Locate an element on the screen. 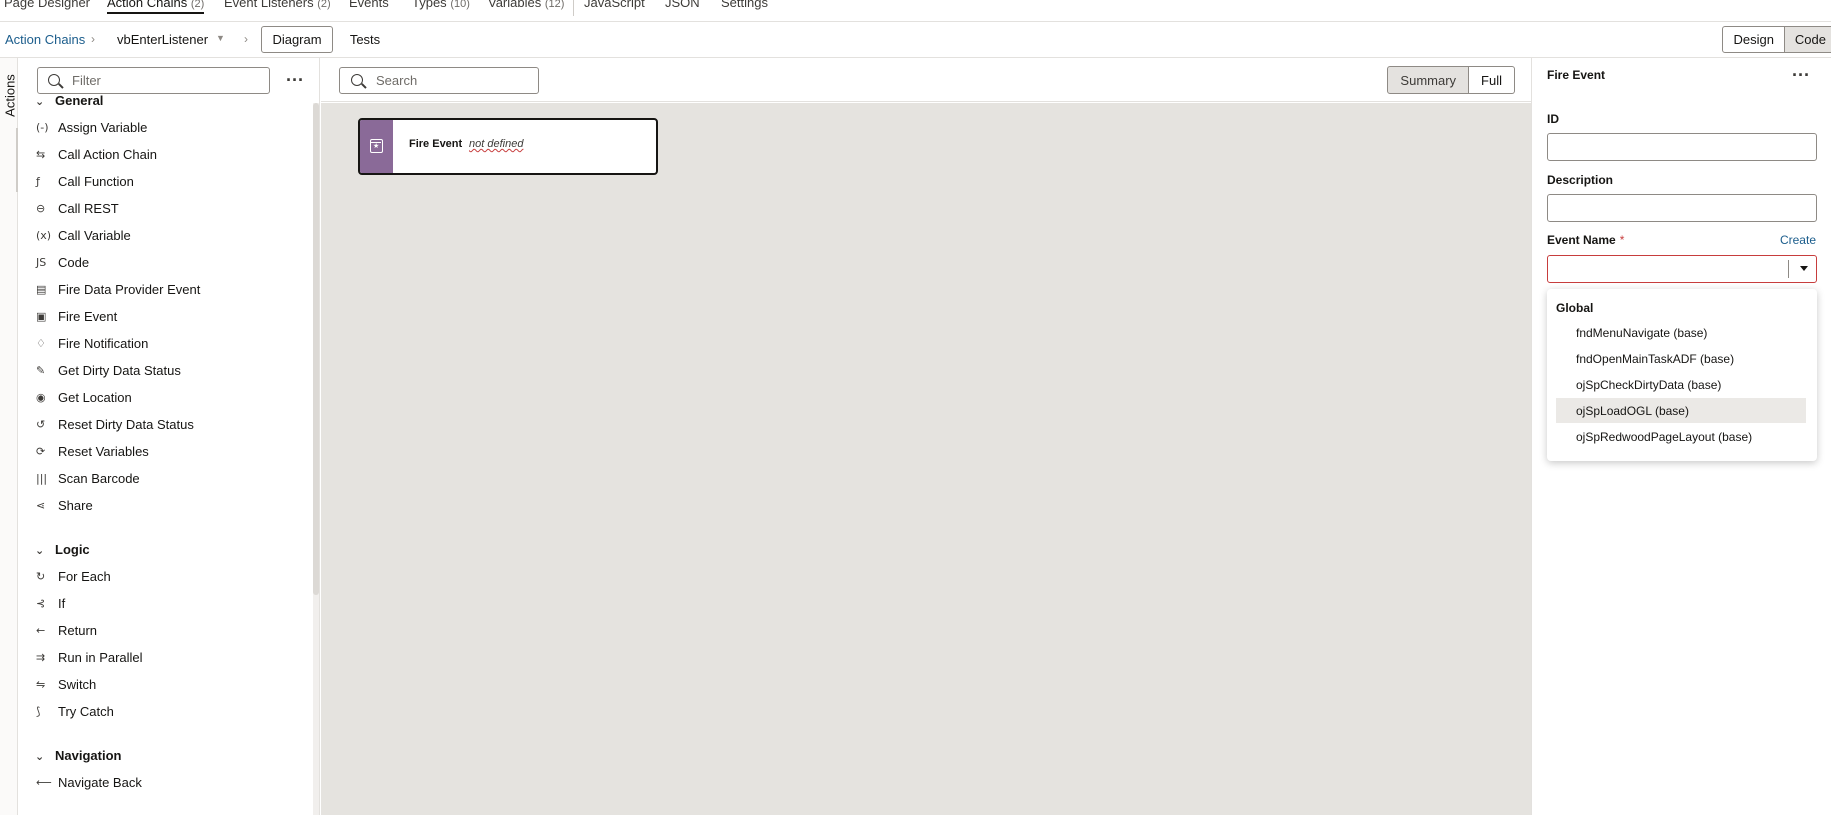  dropdown-option: ojSpRedwoodPageLayout (base) is located at coordinates (1681, 436).